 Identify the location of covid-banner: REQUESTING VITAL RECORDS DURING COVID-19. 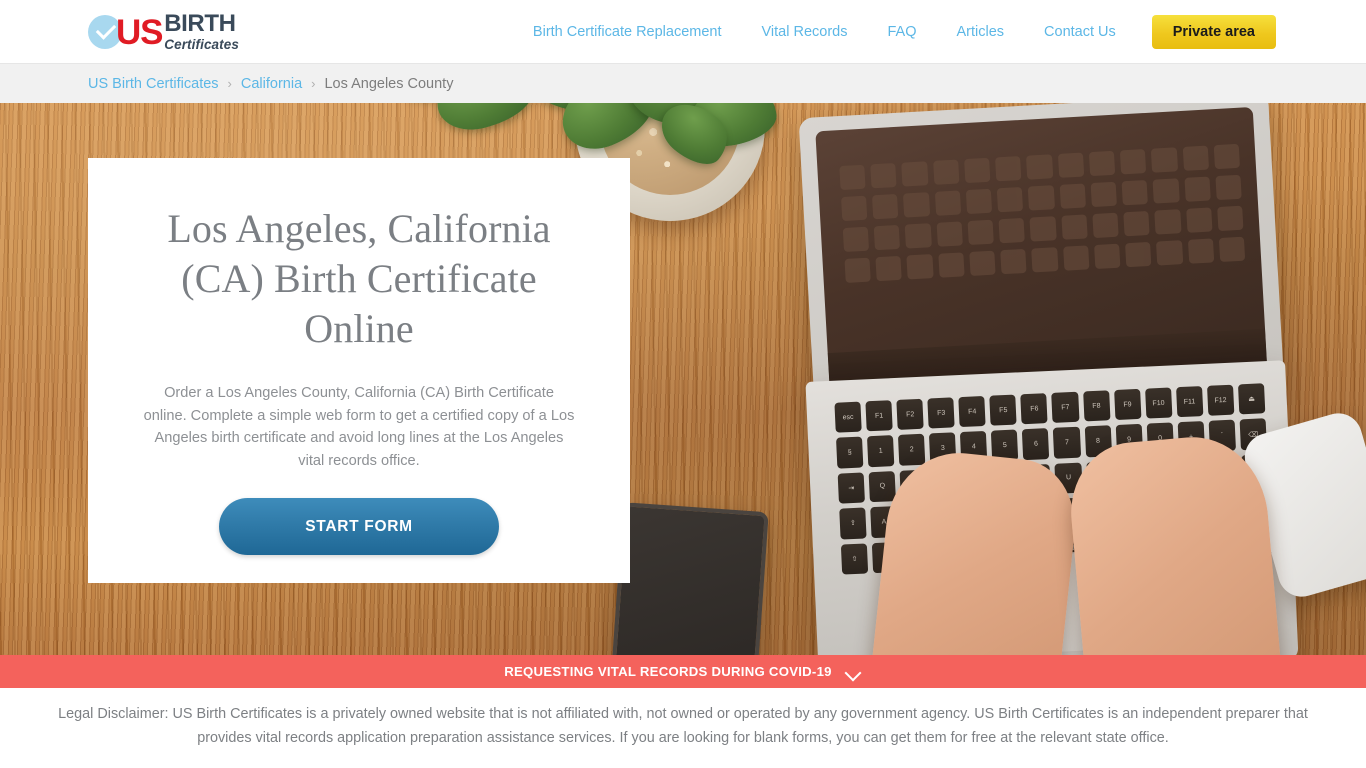
(683, 671).